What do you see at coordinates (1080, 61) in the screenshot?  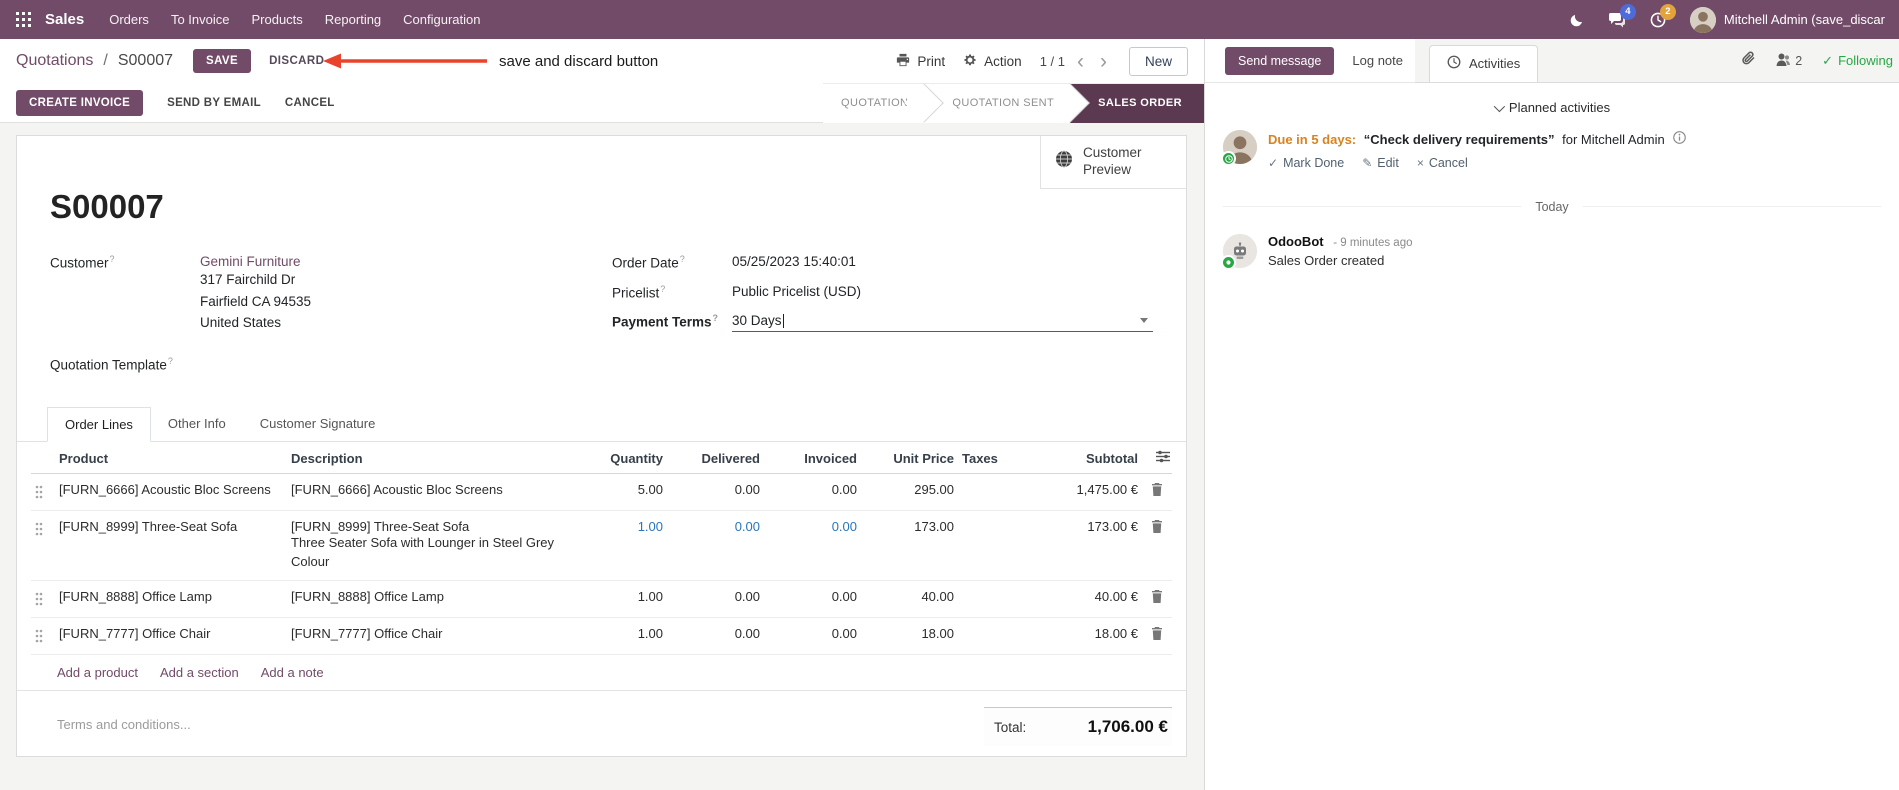 I see `pager-previous-button: ‹` at bounding box center [1080, 61].